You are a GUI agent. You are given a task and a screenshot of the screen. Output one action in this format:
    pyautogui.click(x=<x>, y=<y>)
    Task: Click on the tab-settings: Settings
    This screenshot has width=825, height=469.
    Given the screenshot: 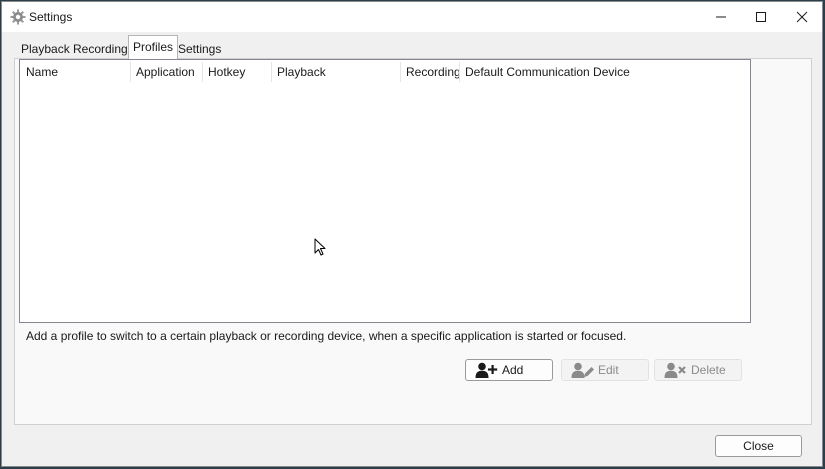 What is the action you would take?
    pyautogui.click(x=199, y=49)
    